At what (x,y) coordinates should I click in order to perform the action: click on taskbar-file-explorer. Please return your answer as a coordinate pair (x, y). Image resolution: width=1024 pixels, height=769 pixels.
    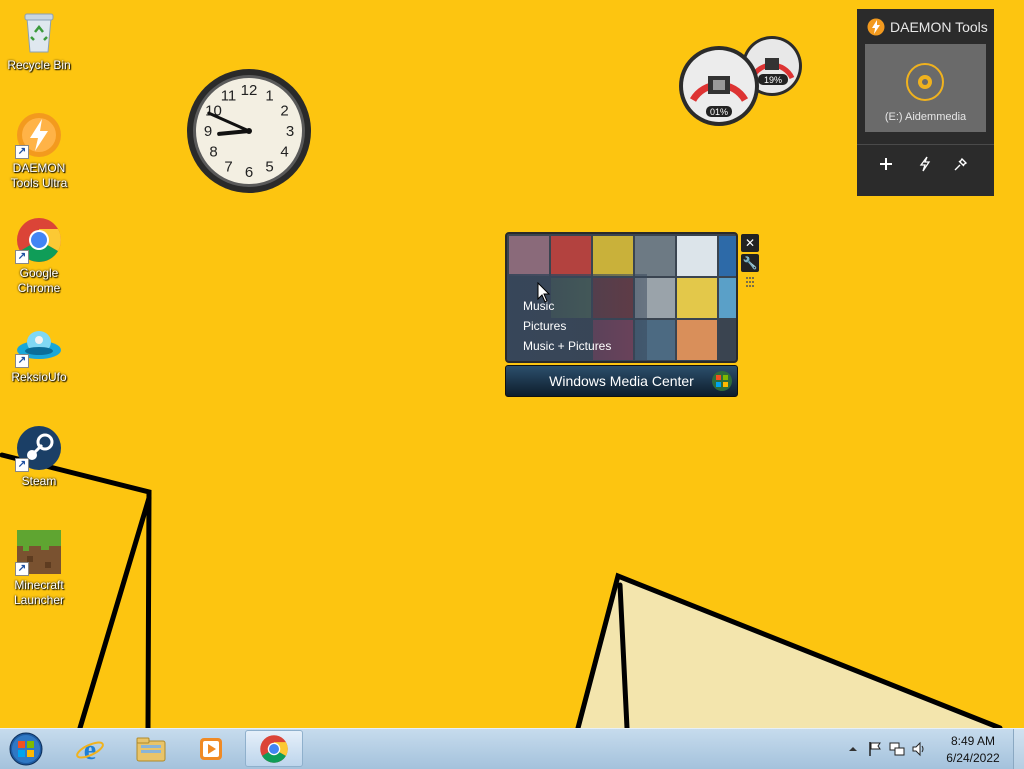
    Looking at the image, I should click on (151, 748).